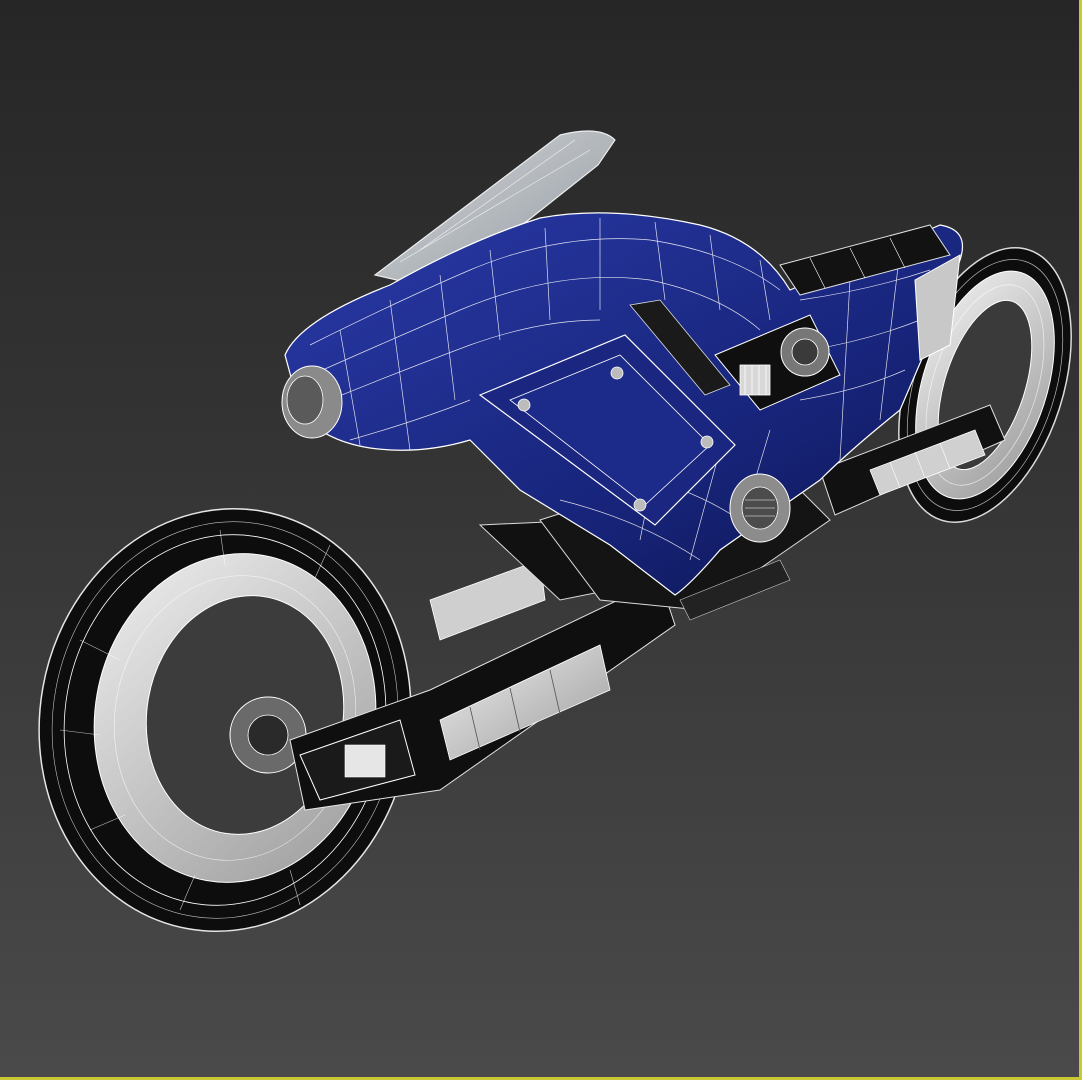 Image resolution: width=1082 pixels, height=1080 pixels. I want to click on headlight, so click(312, 402).